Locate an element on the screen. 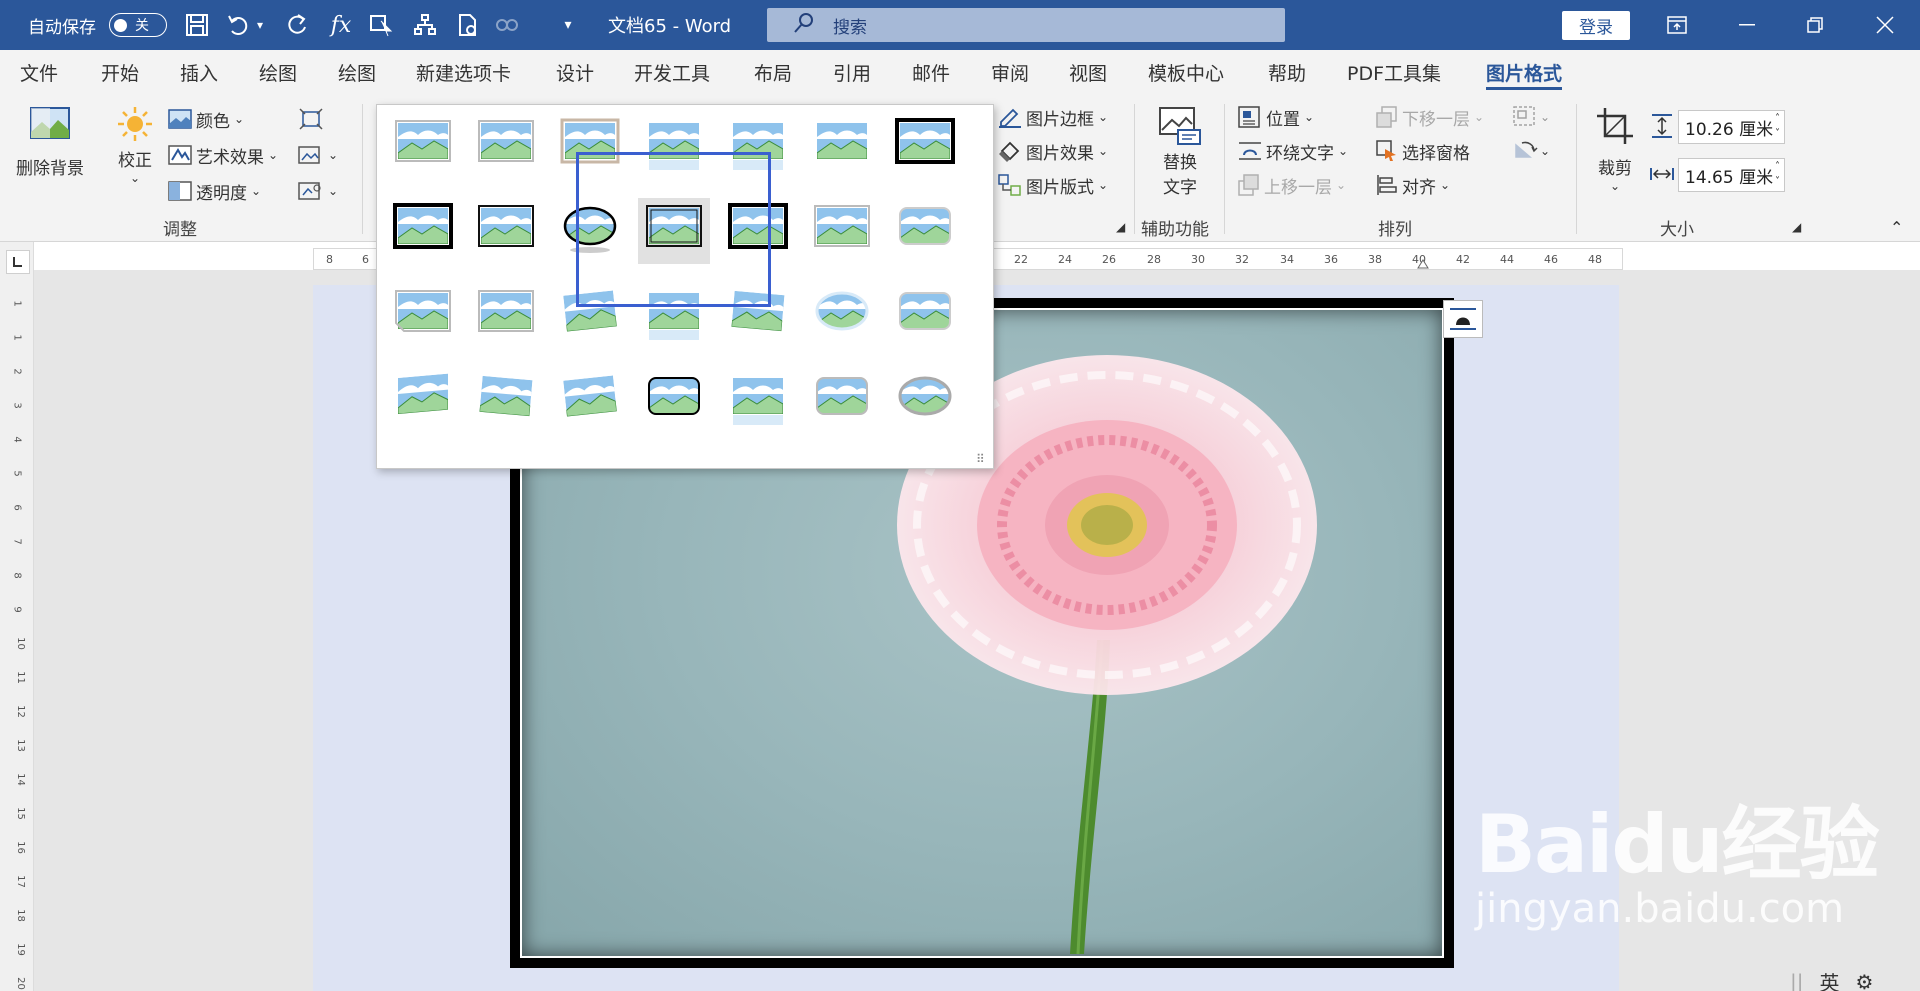 The image size is (1920, 991). compress-pictures-icon is located at coordinates (311, 119).